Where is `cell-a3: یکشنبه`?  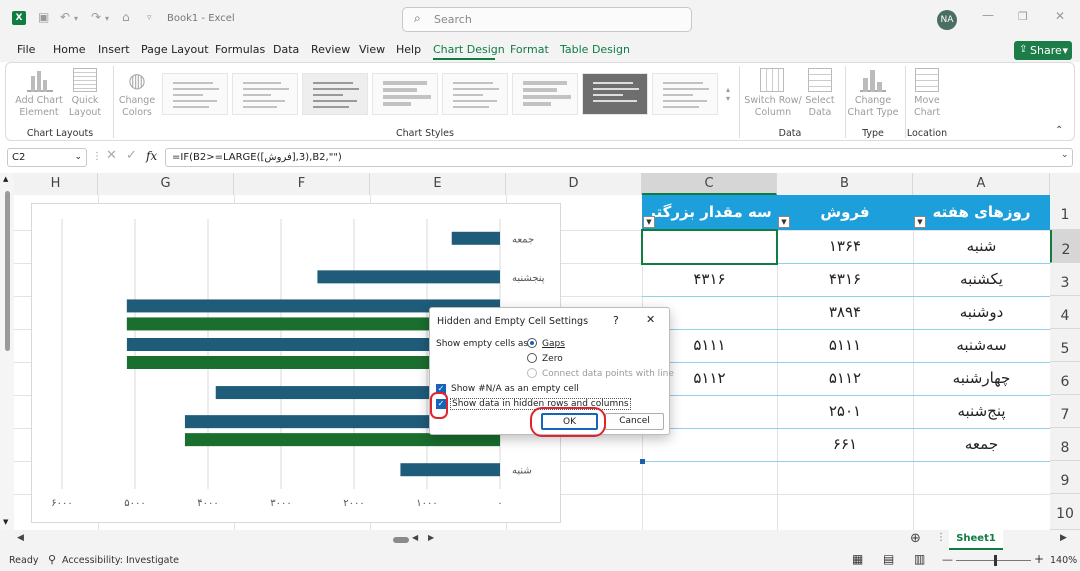 cell-a3: یکشنبه is located at coordinates (981, 279).